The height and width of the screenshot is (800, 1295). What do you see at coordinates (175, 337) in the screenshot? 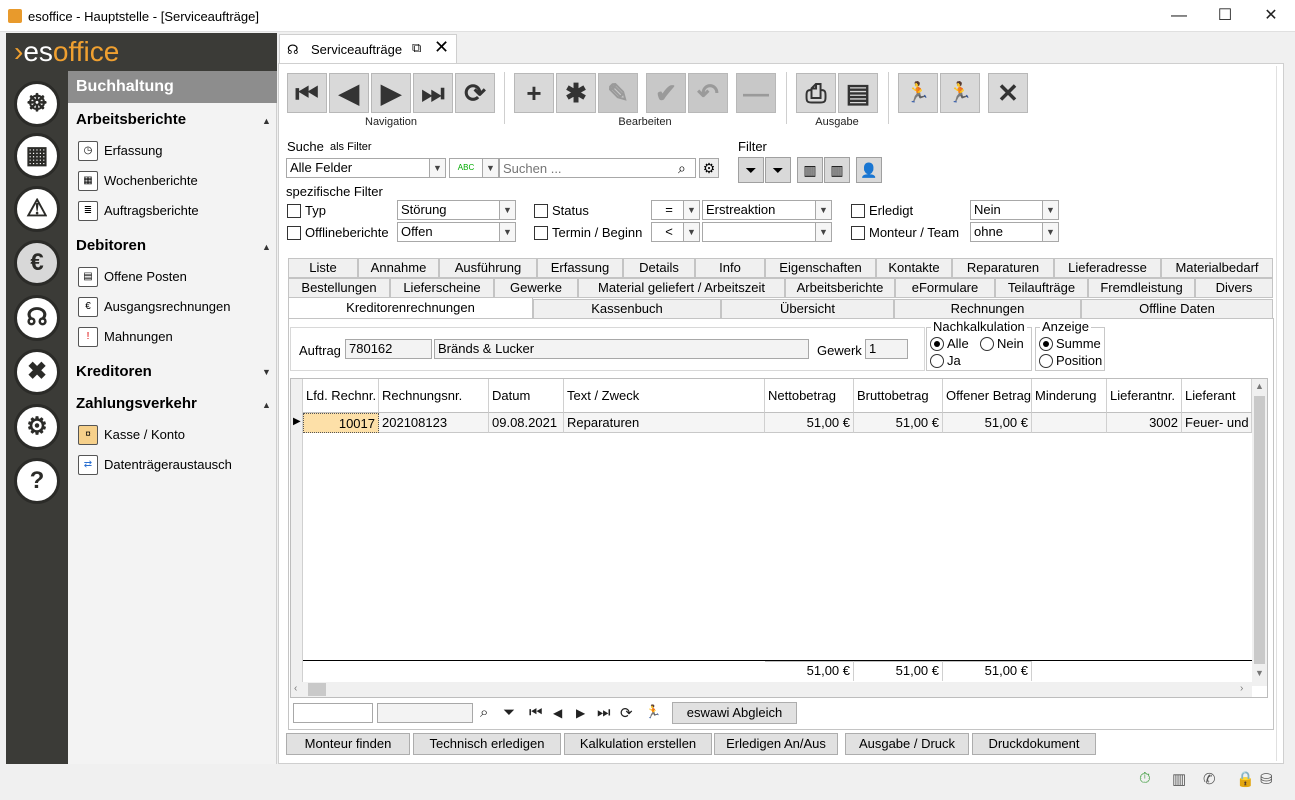
I see `sidebar-item-mahnungen: ! Mahnungen` at bounding box center [175, 337].